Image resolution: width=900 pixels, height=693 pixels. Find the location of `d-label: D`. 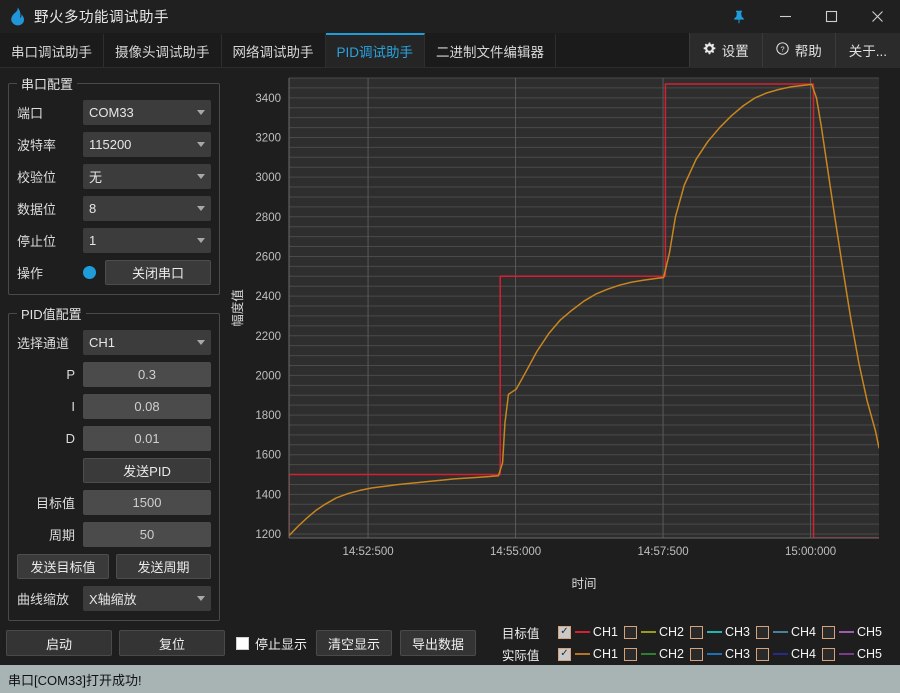

d-label: D is located at coordinates (70, 438).